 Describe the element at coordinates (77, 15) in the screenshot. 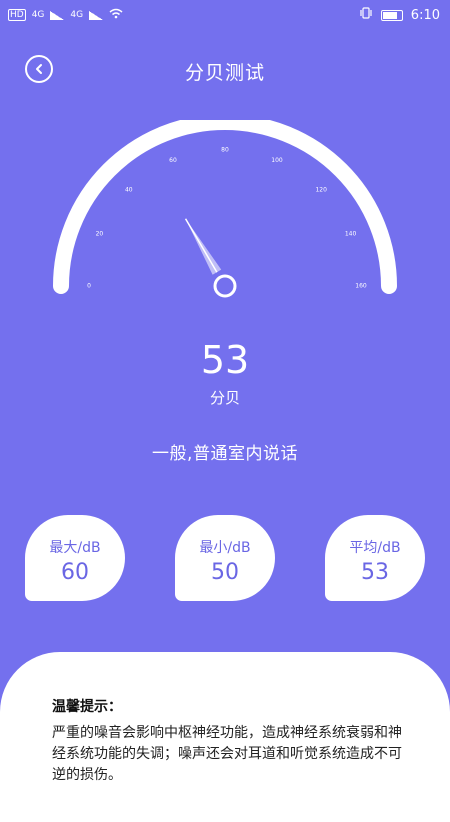

I see `network-4g-label-2: 4G` at that location.